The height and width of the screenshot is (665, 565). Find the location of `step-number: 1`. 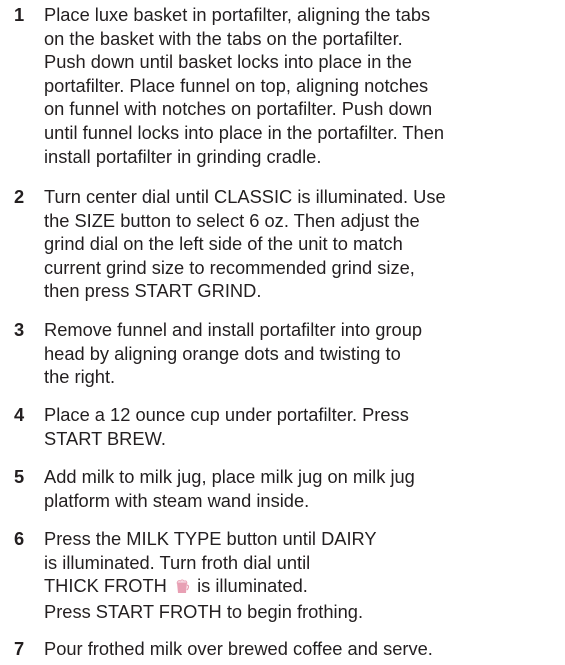

step-number: 1 is located at coordinates (19, 14).